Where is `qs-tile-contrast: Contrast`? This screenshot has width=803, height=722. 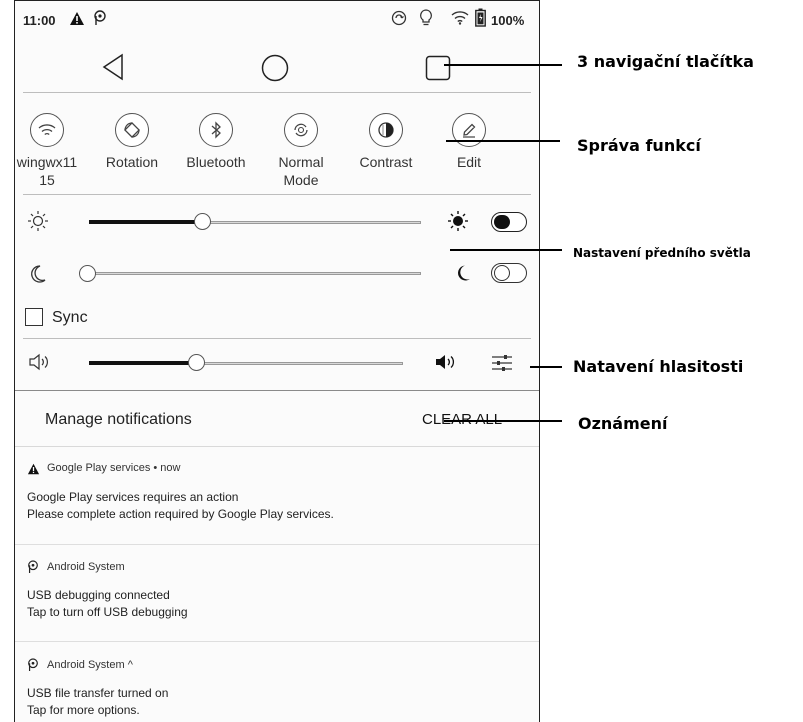
qs-tile-contrast: Contrast is located at coordinates (386, 142).